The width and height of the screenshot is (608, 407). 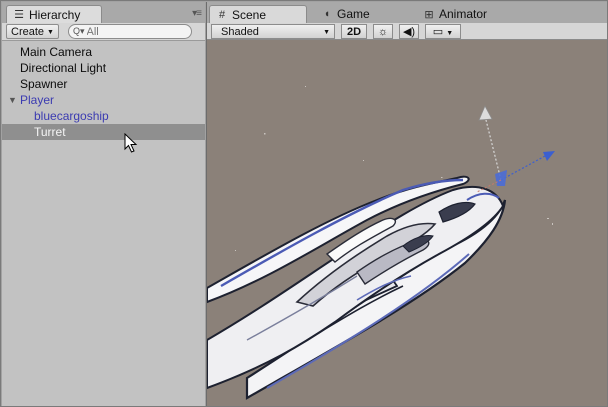 What do you see at coordinates (273, 31) in the screenshot?
I see `shading-mode-dropdown: Shaded ▼` at bounding box center [273, 31].